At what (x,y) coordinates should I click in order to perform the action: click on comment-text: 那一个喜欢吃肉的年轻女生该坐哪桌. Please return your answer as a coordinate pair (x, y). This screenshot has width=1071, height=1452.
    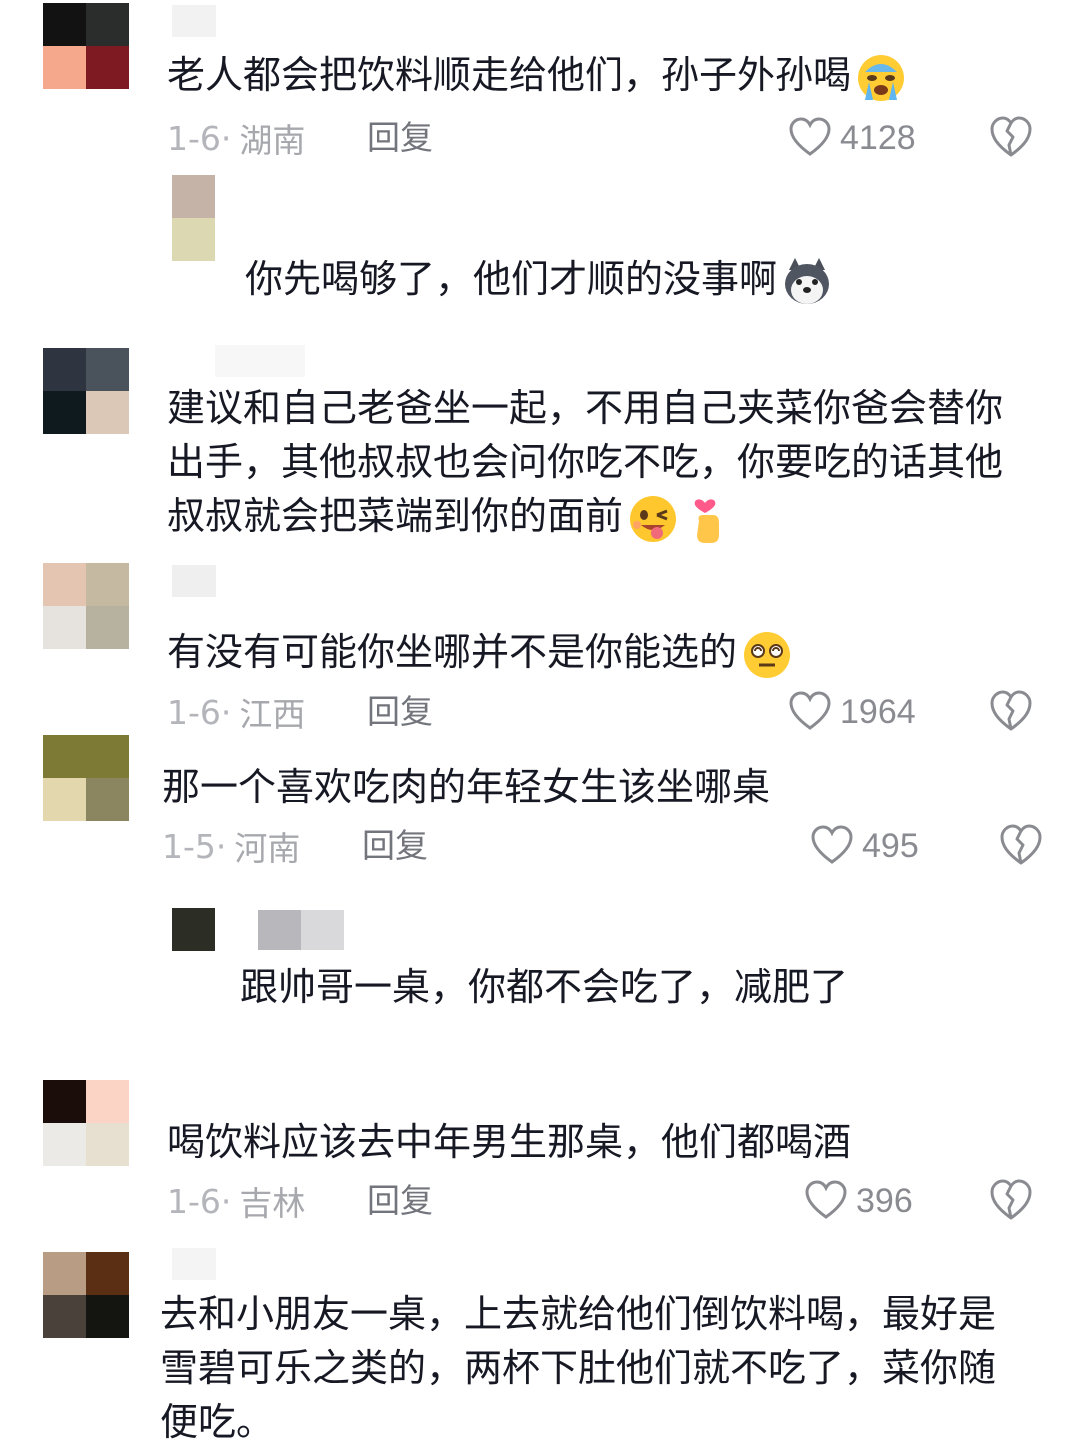
    Looking at the image, I should click on (466, 787).